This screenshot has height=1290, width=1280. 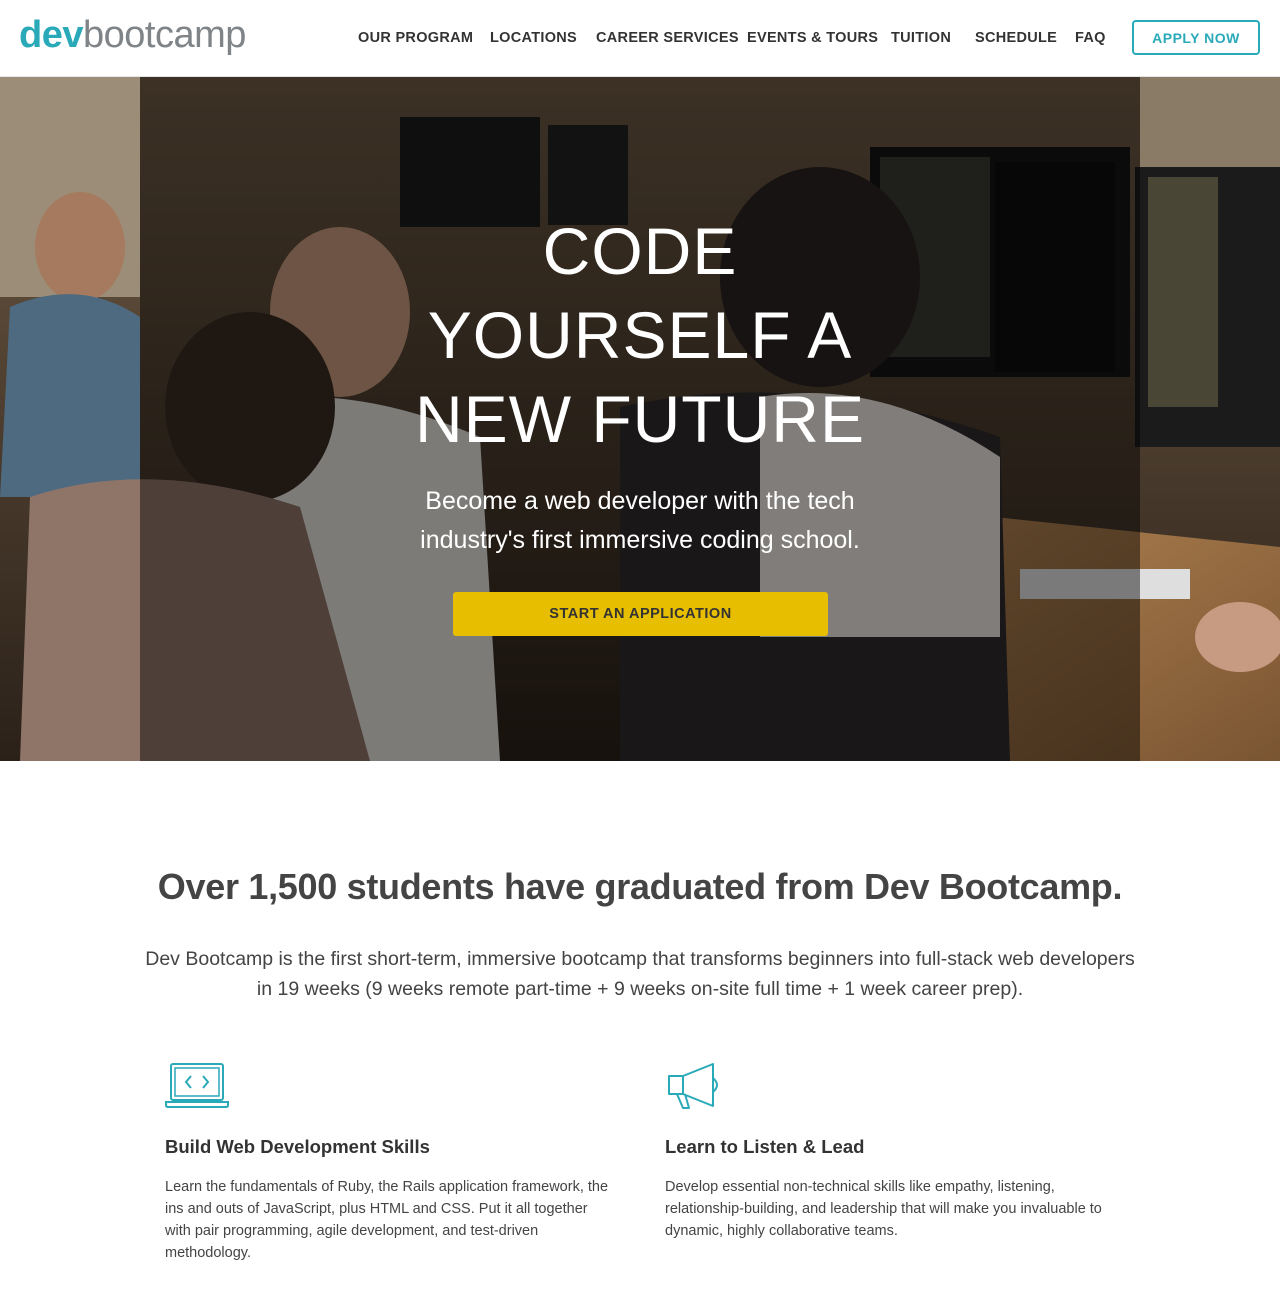 I want to click on nav-locations: LOCATIONS, so click(x=533, y=38).